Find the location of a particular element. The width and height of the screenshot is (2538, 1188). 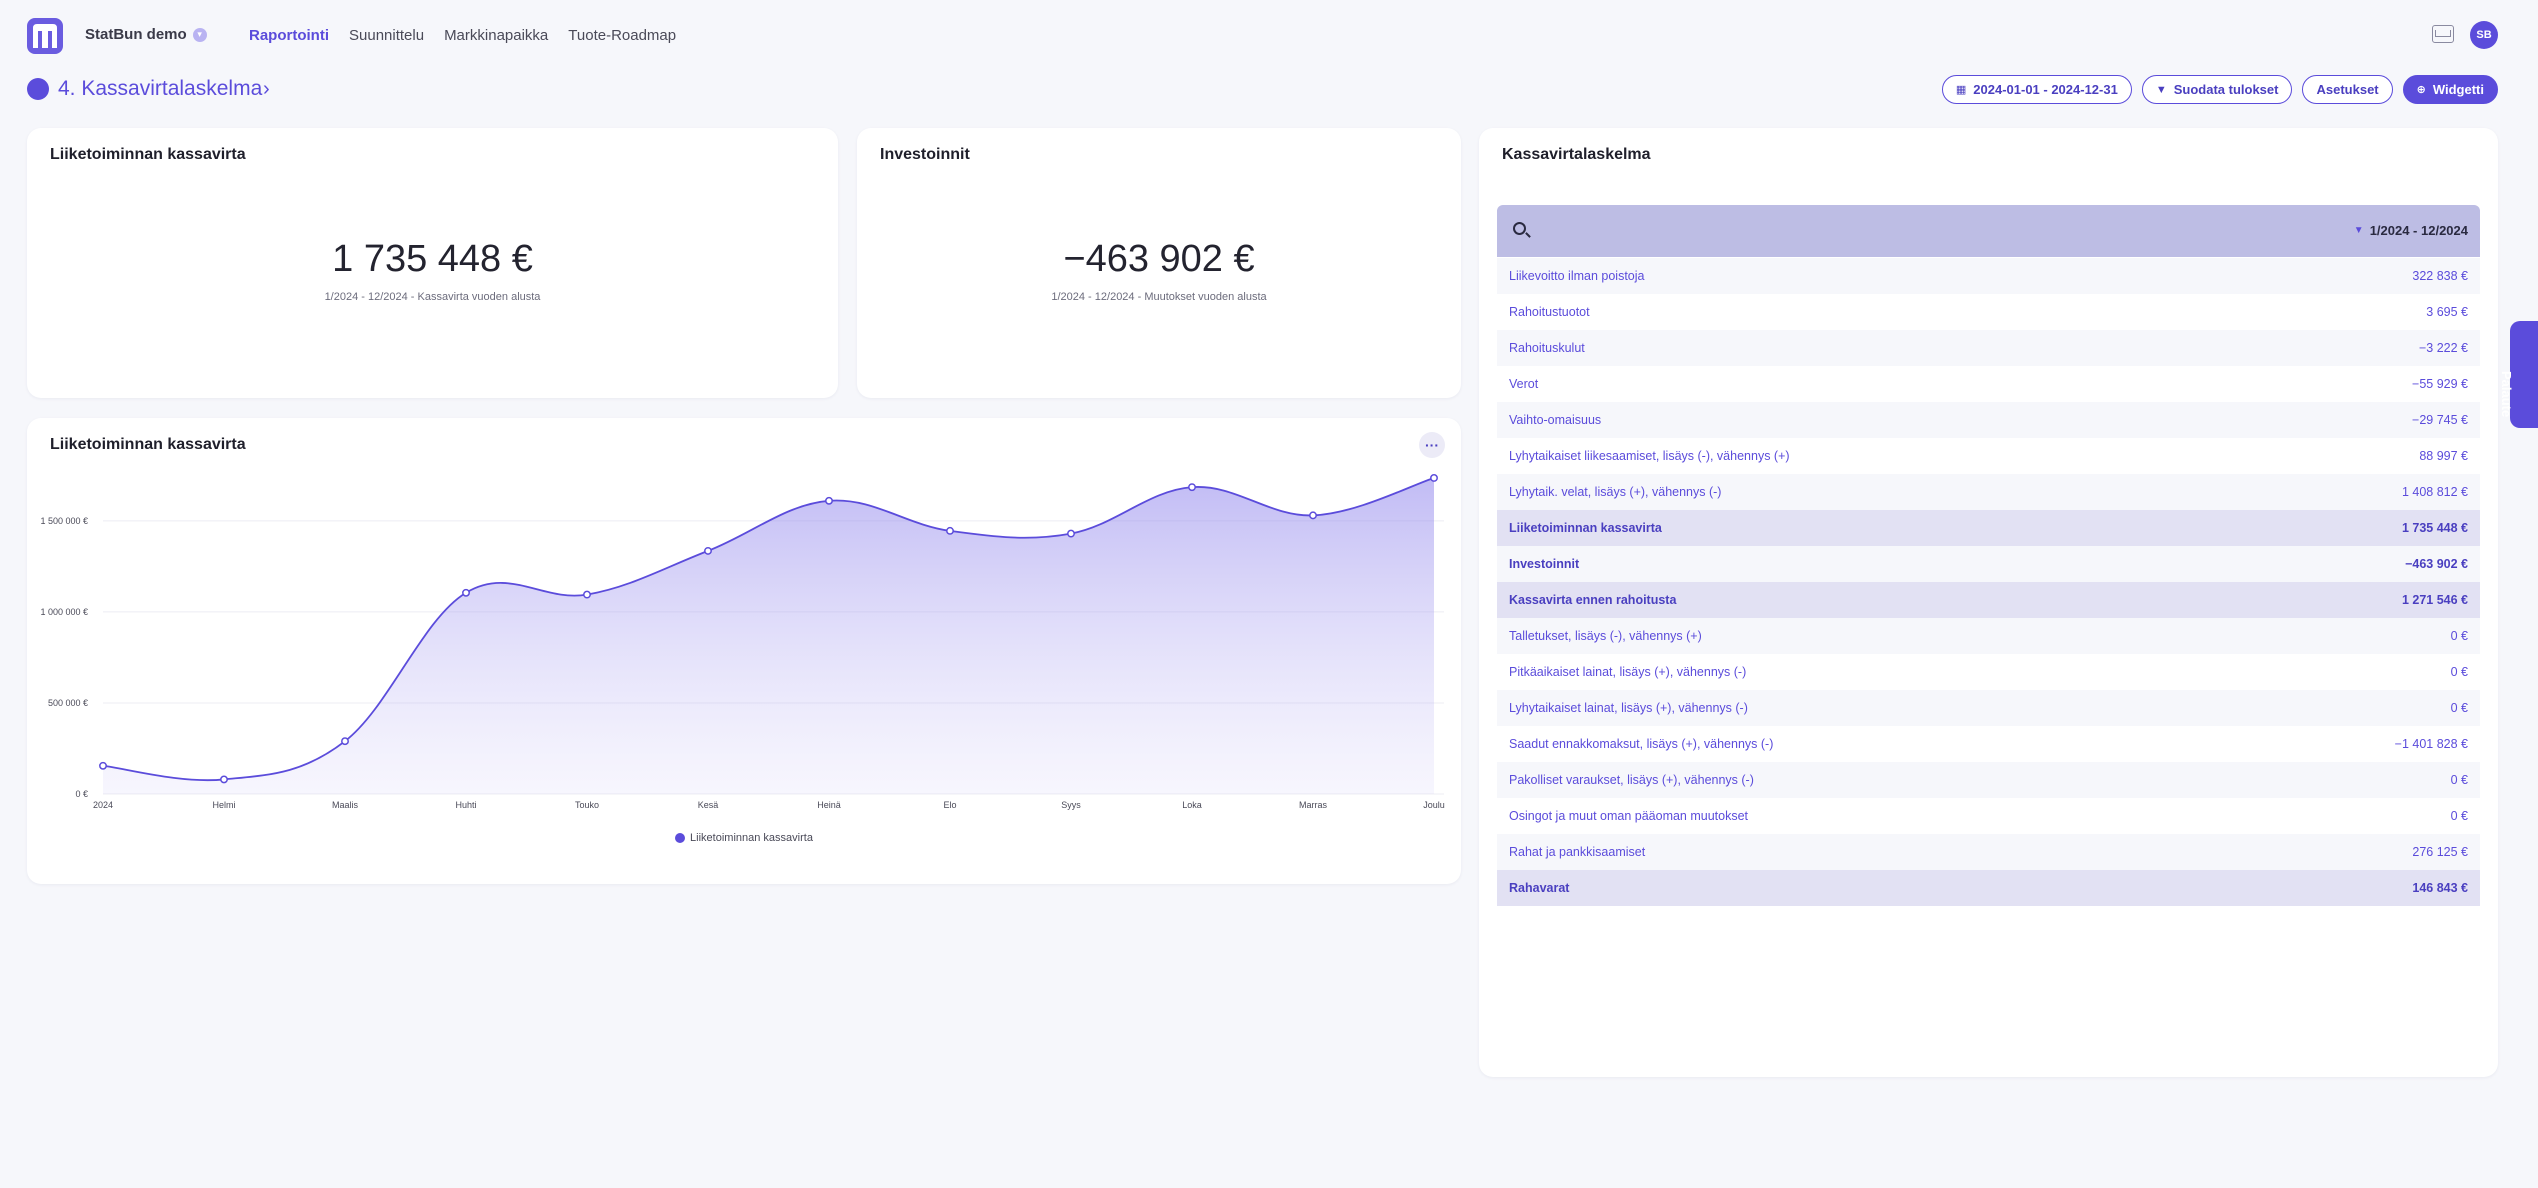

x-tick-label: Huhti is located at coordinates (465, 805).